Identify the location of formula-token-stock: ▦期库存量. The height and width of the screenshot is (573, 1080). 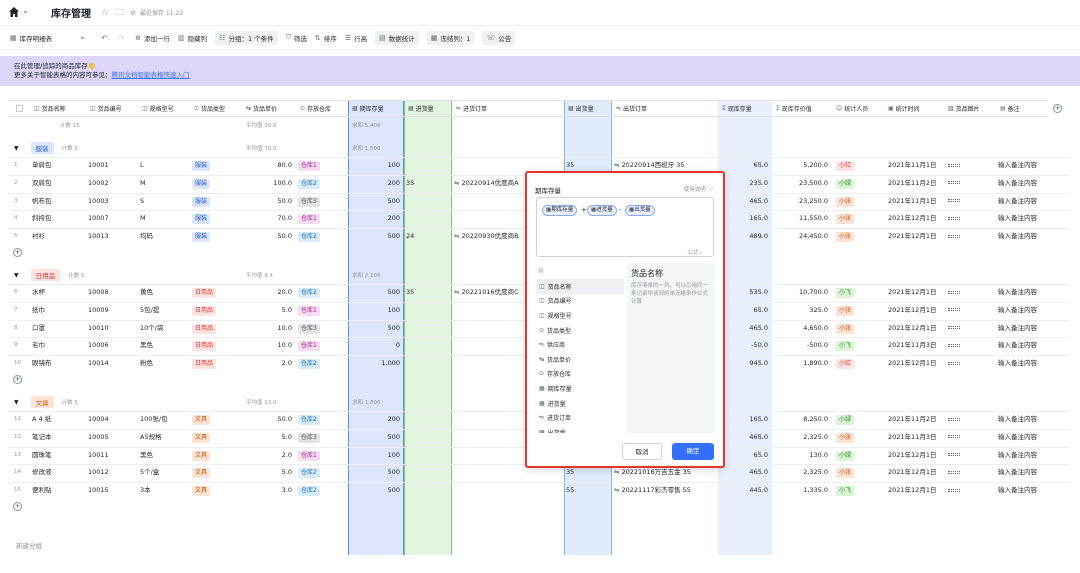
(560, 210).